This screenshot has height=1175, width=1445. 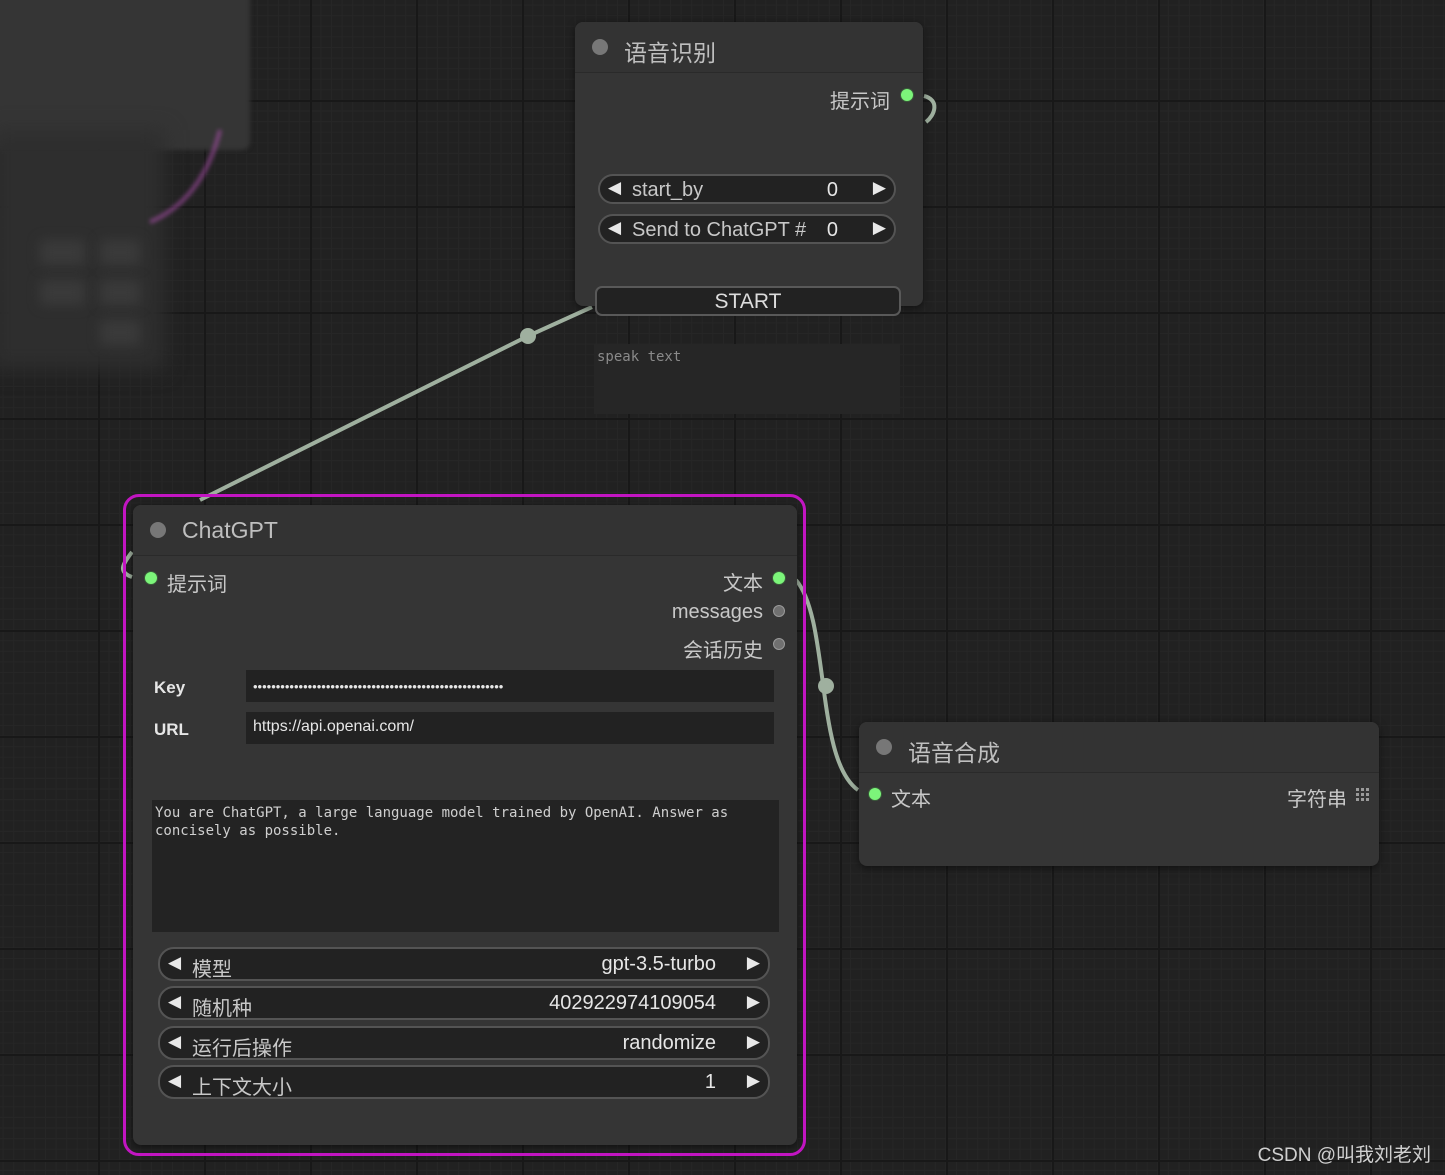 I want to click on speak-text-area: speak text, so click(x=747, y=379).